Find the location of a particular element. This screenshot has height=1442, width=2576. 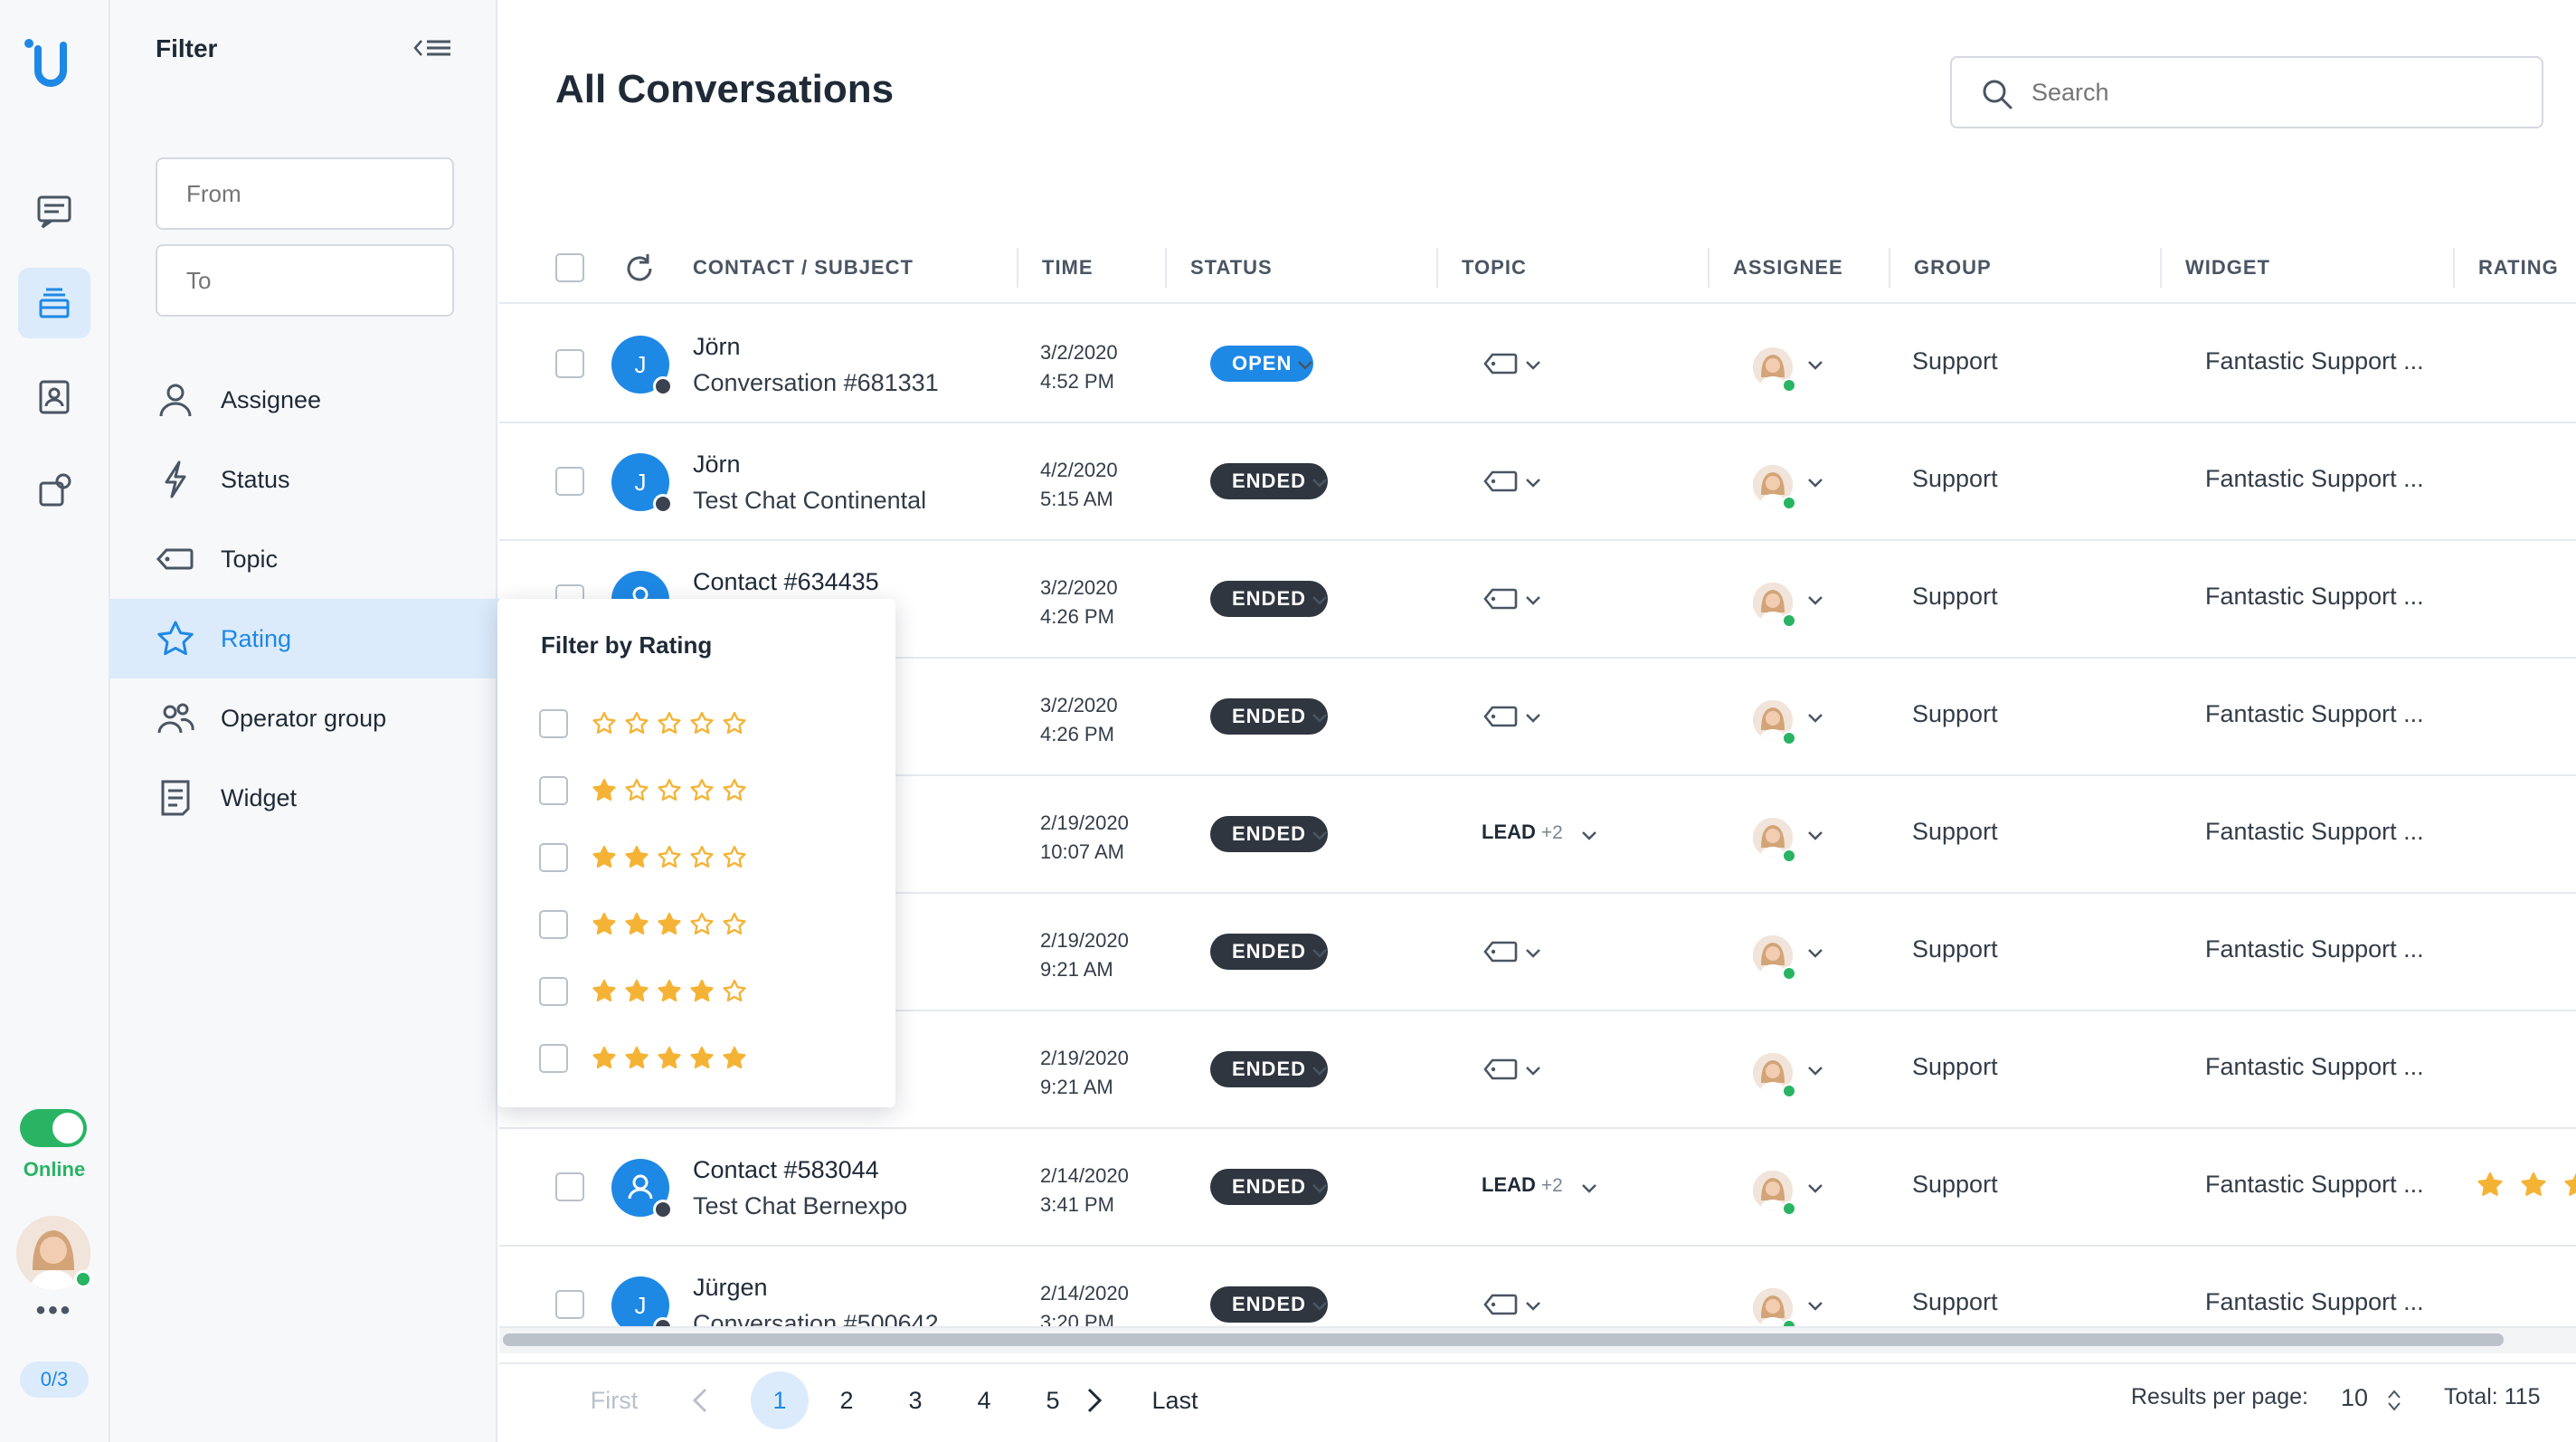

date-to-input is located at coordinates (305, 280).